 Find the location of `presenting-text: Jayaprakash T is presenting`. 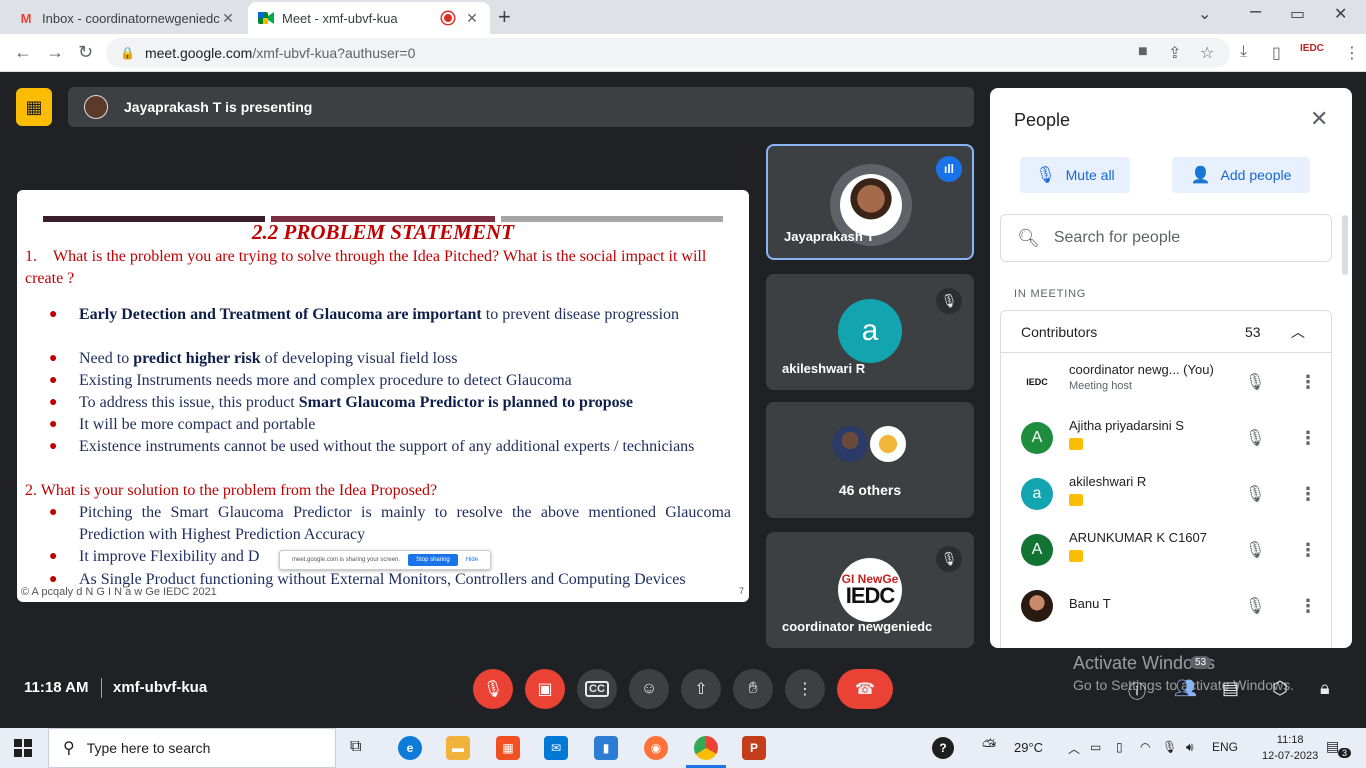

presenting-text: Jayaprakash T is presenting is located at coordinates (218, 107).